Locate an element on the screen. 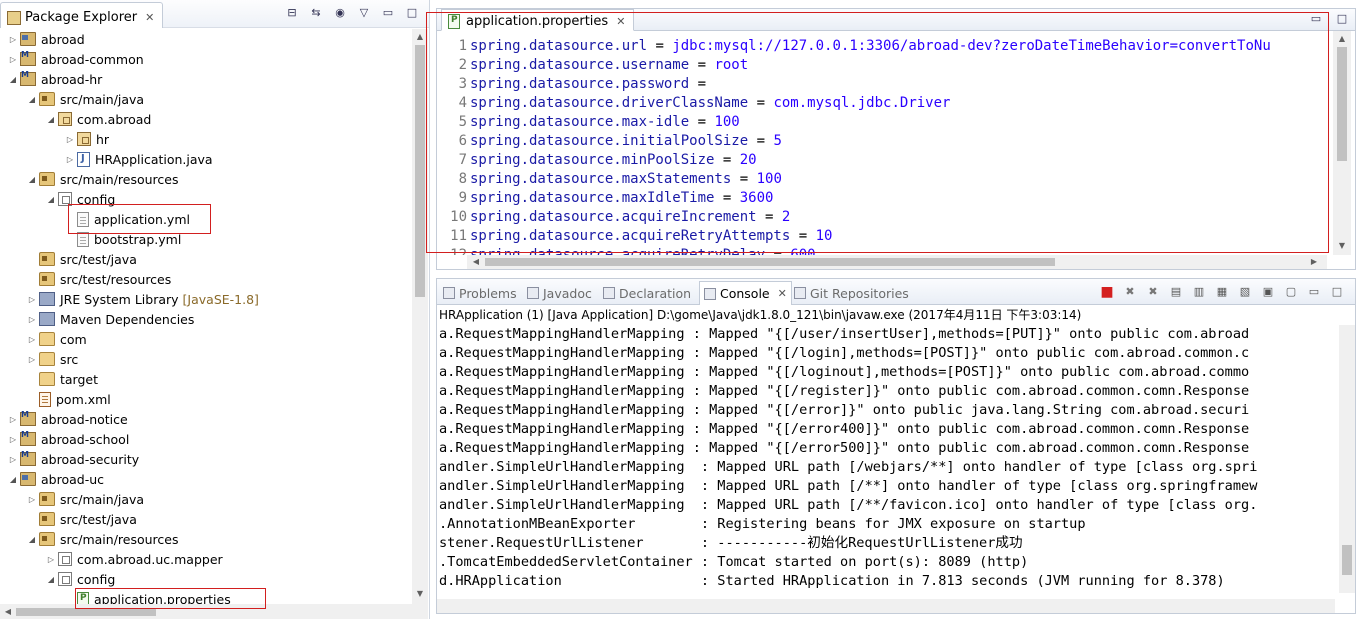 The image size is (1361, 619). tab-declaration: Declaration is located at coordinates (647, 293).